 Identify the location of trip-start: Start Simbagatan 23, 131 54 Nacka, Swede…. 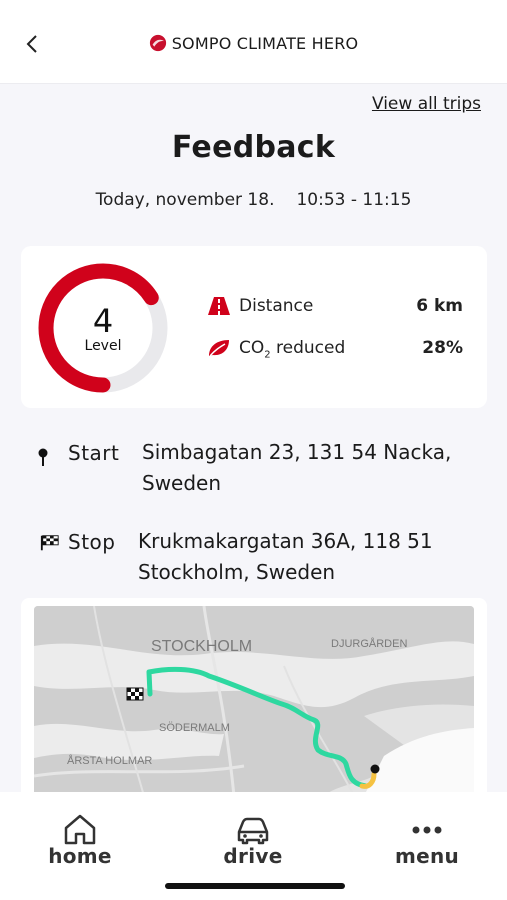
(256, 470).